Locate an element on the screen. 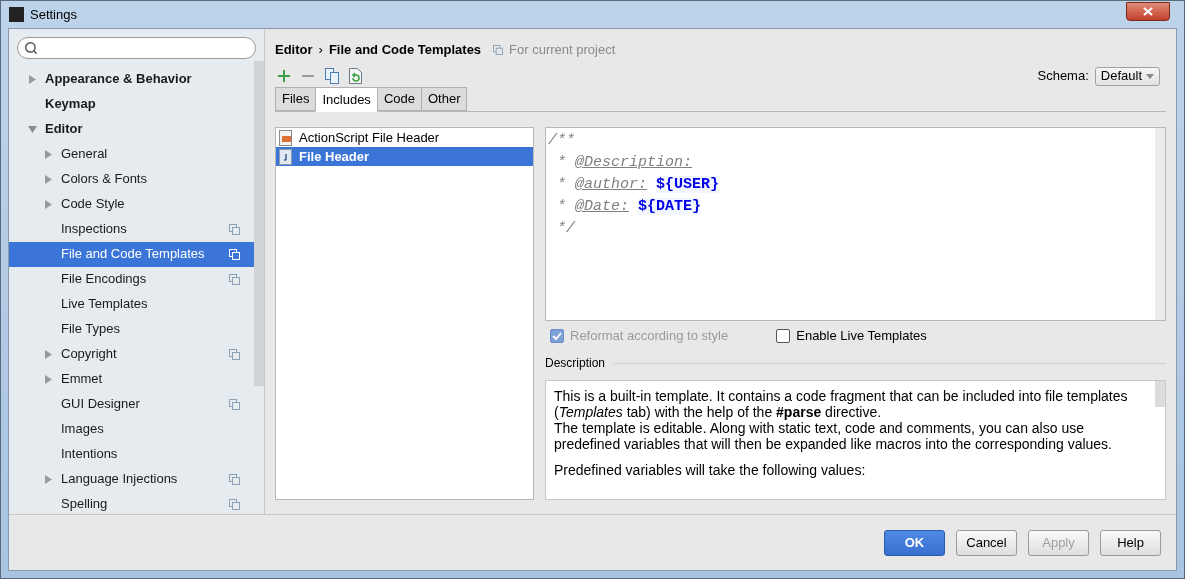 The image size is (1185, 579). description-paragraph: The template is editable. Along with static text, code and comments, you can also use predefined variables that will then be expanded like macros into the corresponding values. is located at coordinates (833, 436).